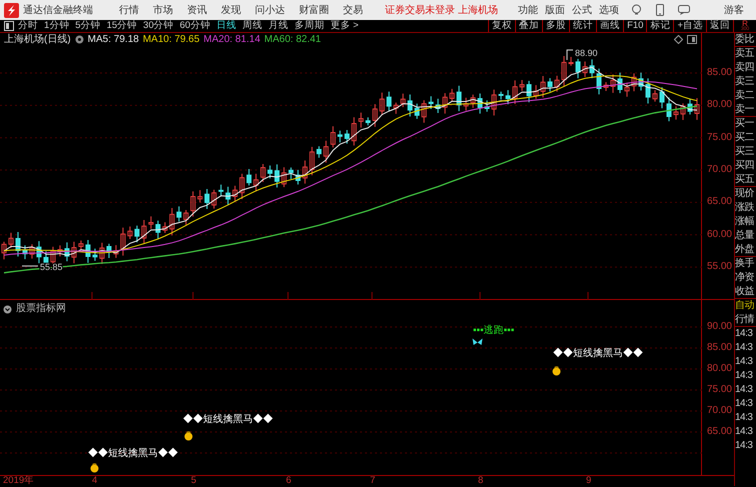 The image size is (756, 487). Describe the element at coordinates (113, 39) in the screenshot. I see `moving-average-label: MA5: 79.18` at that location.